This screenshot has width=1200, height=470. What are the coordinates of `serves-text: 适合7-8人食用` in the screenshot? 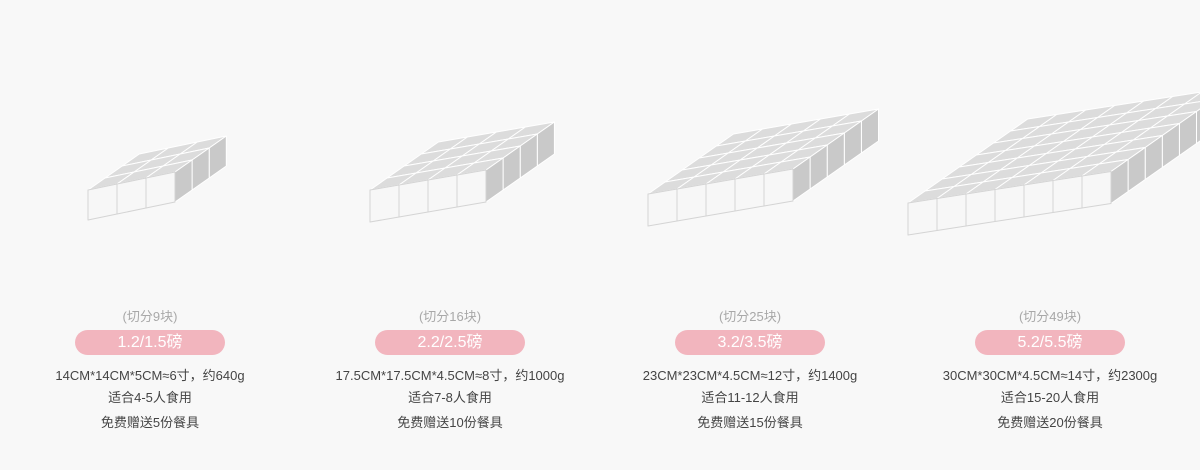 It's located at (450, 397).